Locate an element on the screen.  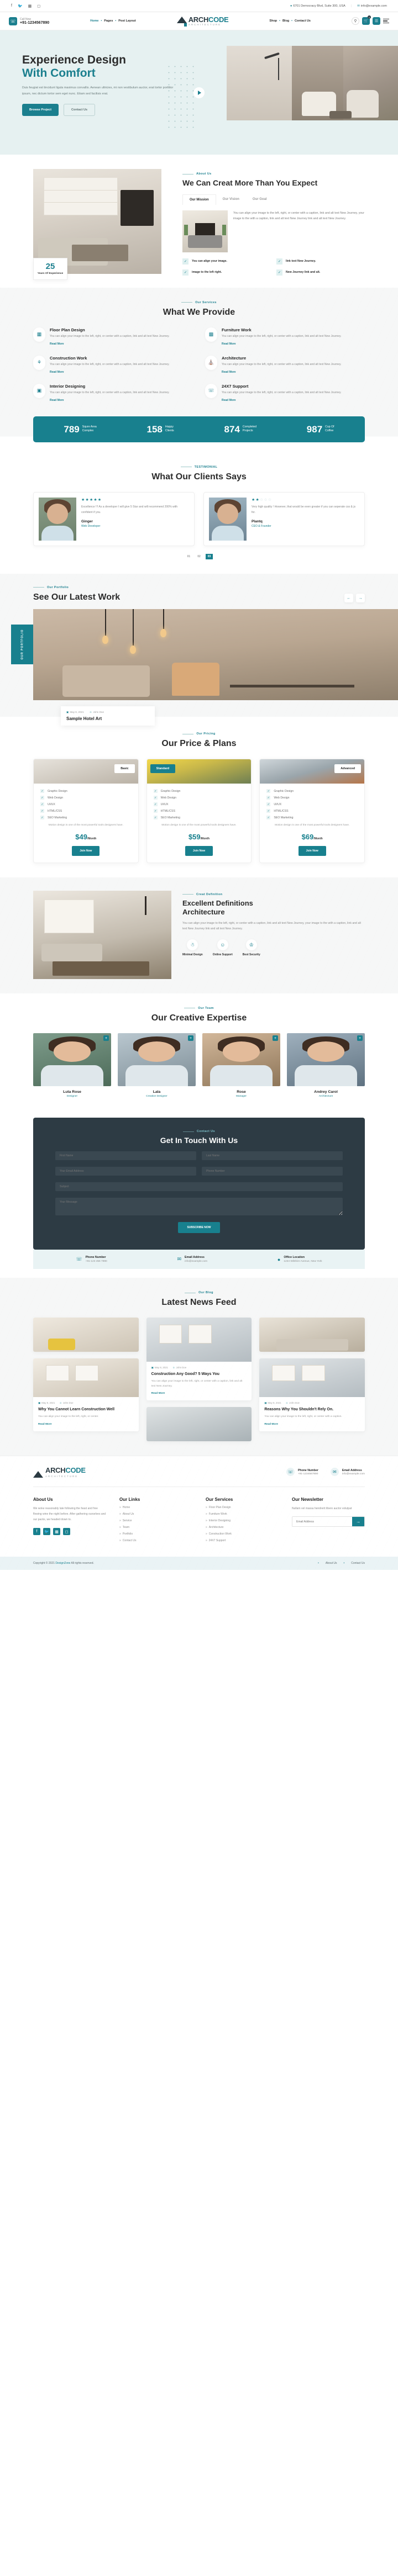
topbar-email: ✉ info@example.com is located at coordinates (372, 6).